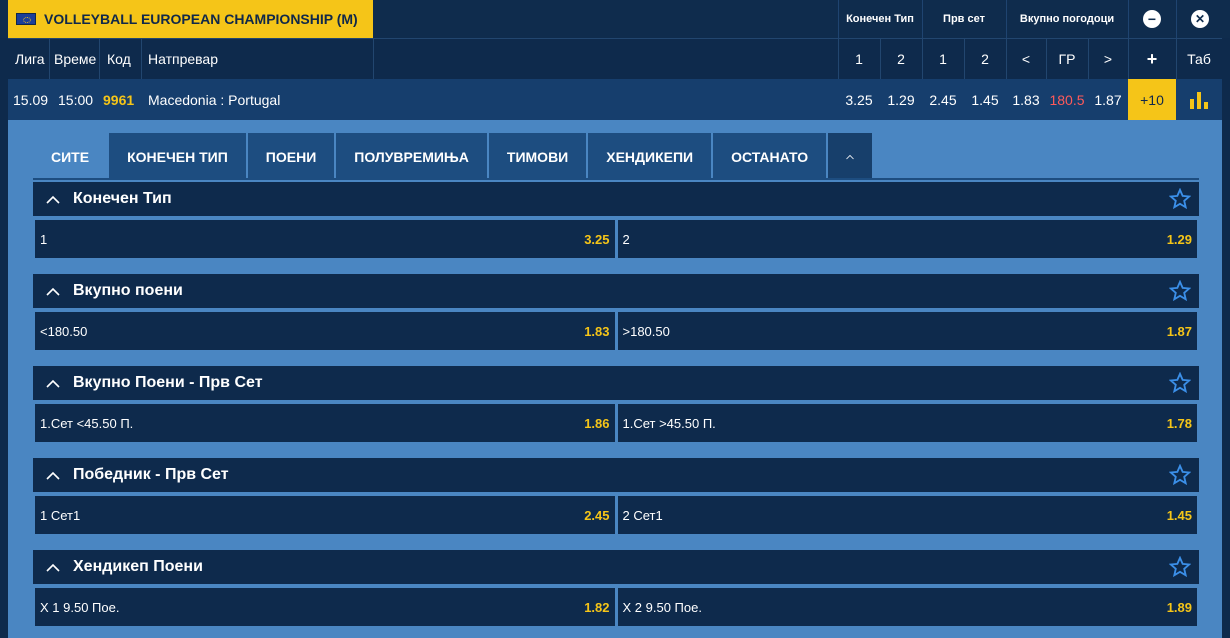 This screenshot has height=638, width=1230. What do you see at coordinates (626, 239) in the screenshot?
I see `odd-label: 2` at bounding box center [626, 239].